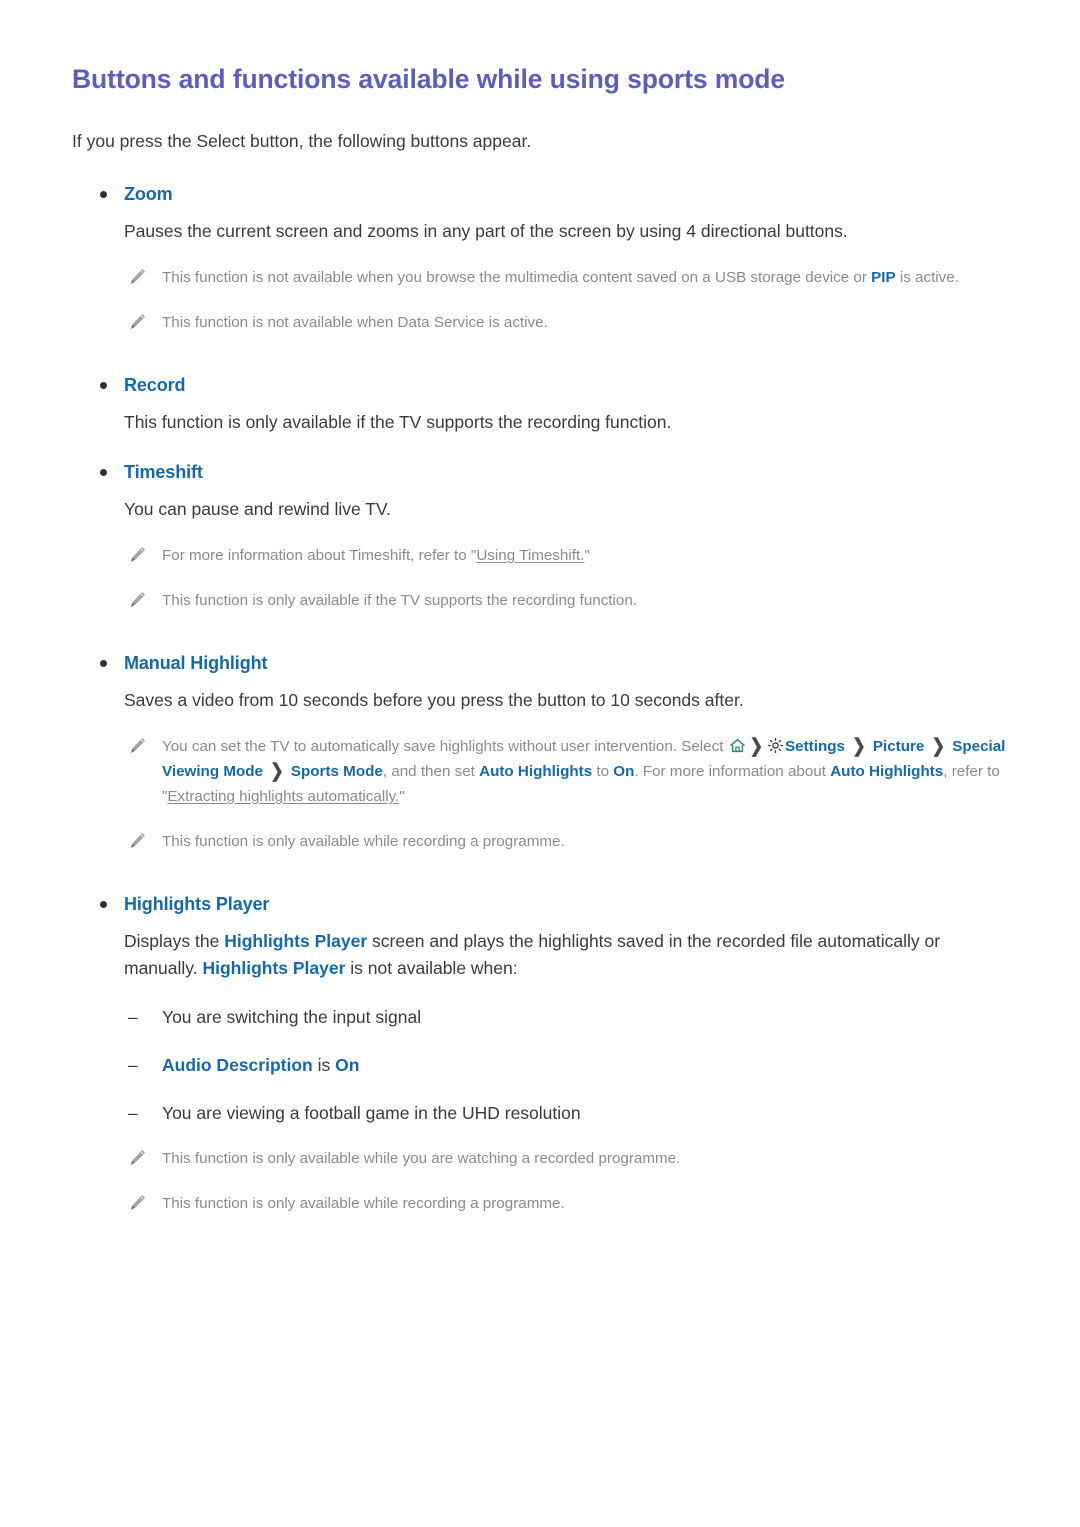 The width and height of the screenshot is (1080, 1527). Describe the element at coordinates (174, 941) in the screenshot. I see `desc-part-1: Displays the` at that location.